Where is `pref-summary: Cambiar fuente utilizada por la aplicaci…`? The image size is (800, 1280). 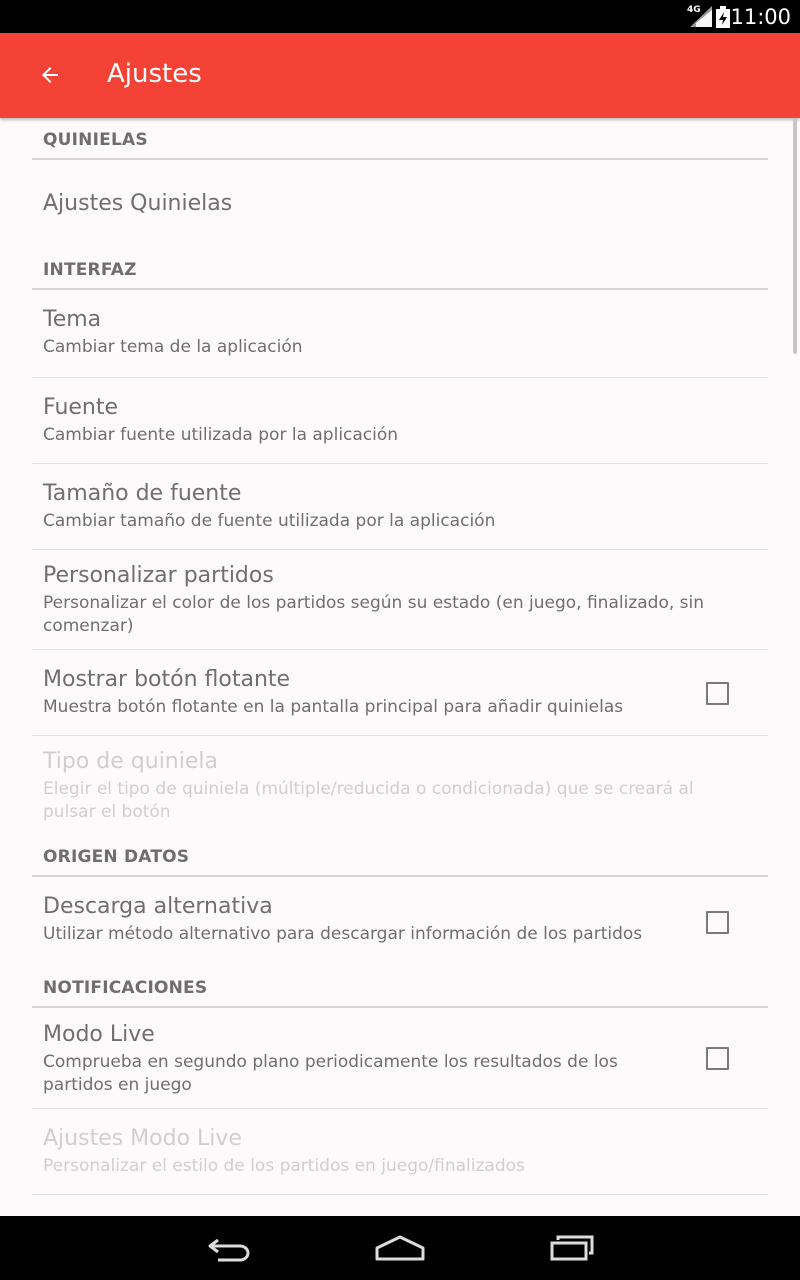 pref-summary: Cambiar fuente utilizada por la aplicaci… is located at coordinates (221, 435).